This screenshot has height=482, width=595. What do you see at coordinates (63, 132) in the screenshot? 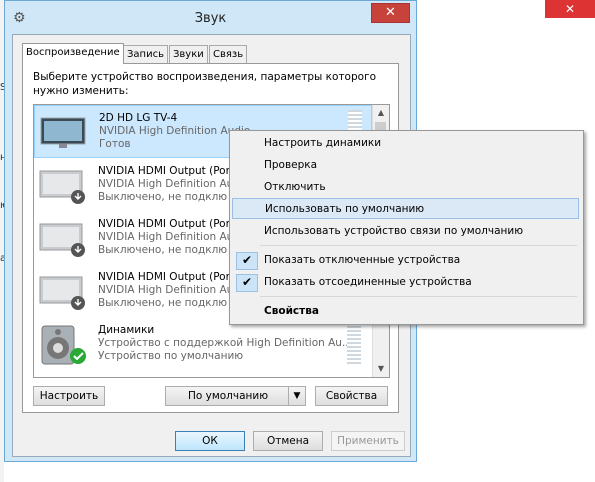
I see `monitor-icon` at bounding box center [63, 132].